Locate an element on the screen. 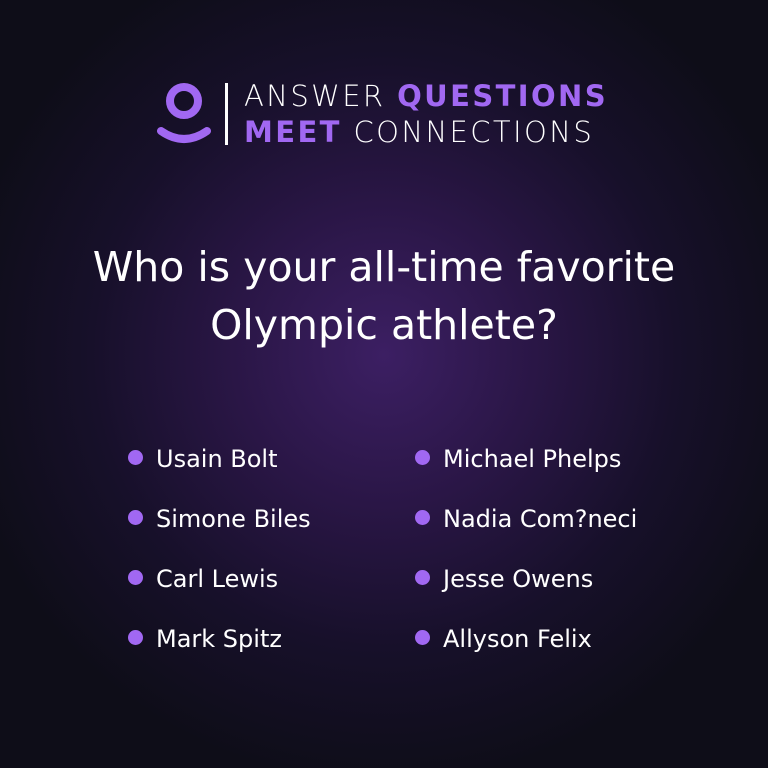 The height and width of the screenshot is (768, 768). option-allyson-felix: Allyson Felix is located at coordinates (545, 639).